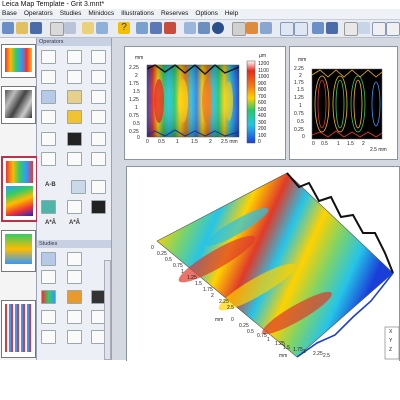  I want to click on menu-operators: Operators, so click(38, 14).